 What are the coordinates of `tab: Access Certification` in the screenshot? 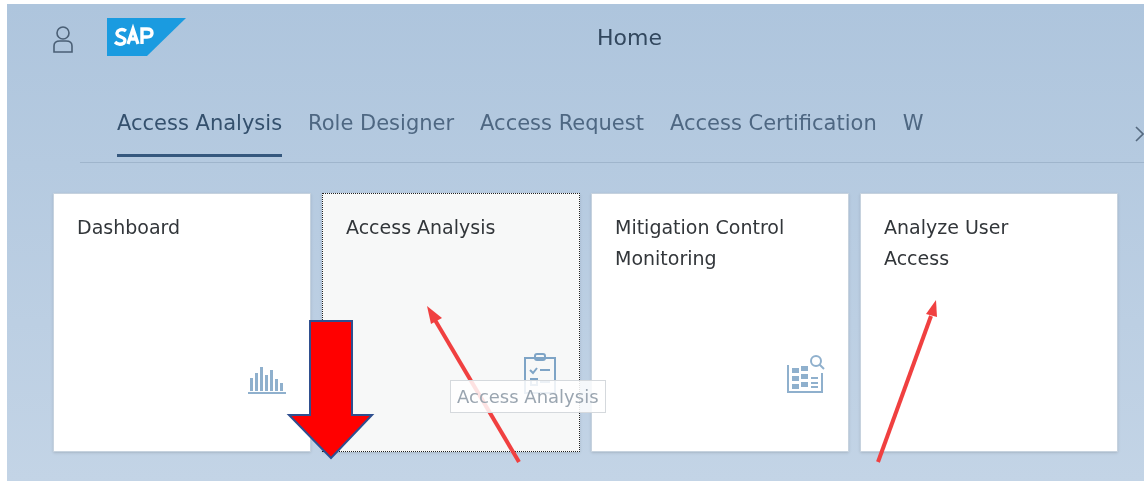 It's located at (773, 132).